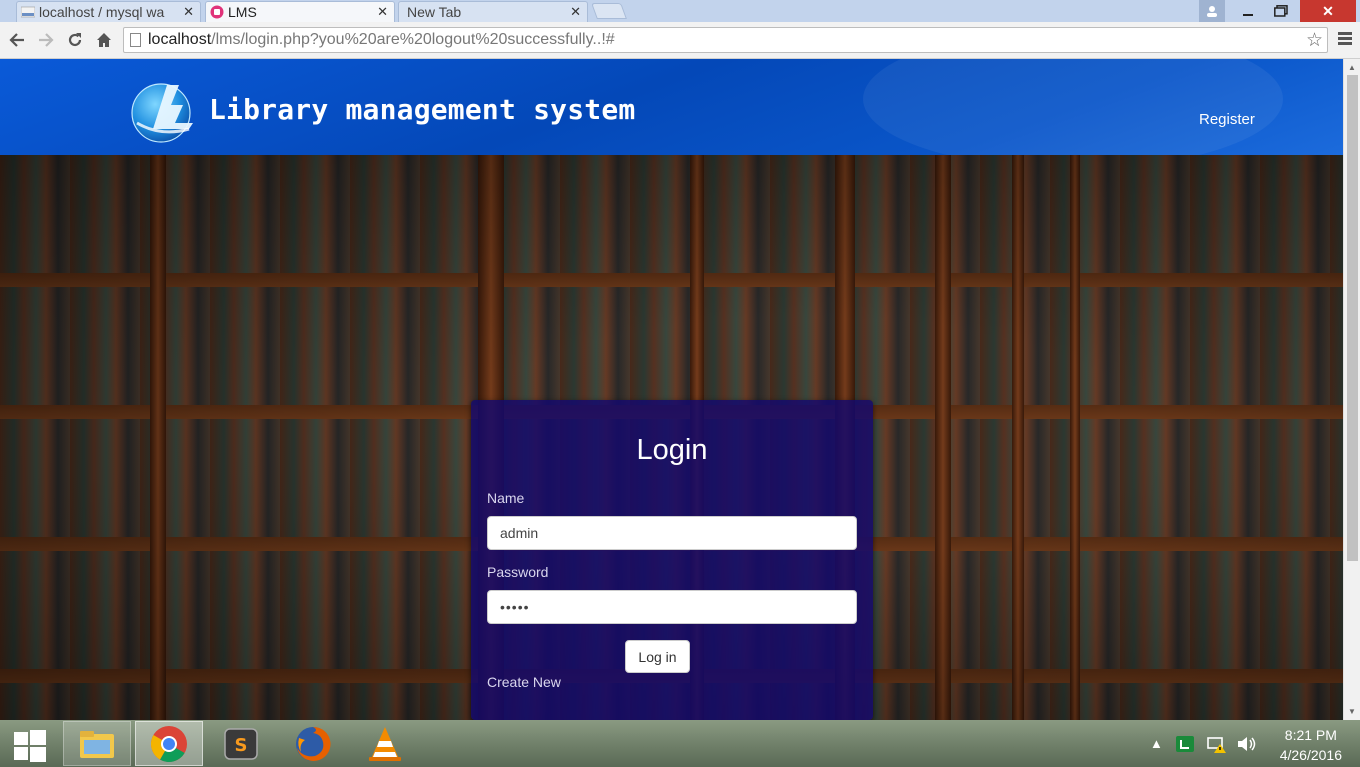 Image resolution: width=1360 pixels, height=767 pixels. What do you see at coordinates (1345, 39) in the screenshot?
I see `chrome-menu-icon` at bounding box center [1345, 39].